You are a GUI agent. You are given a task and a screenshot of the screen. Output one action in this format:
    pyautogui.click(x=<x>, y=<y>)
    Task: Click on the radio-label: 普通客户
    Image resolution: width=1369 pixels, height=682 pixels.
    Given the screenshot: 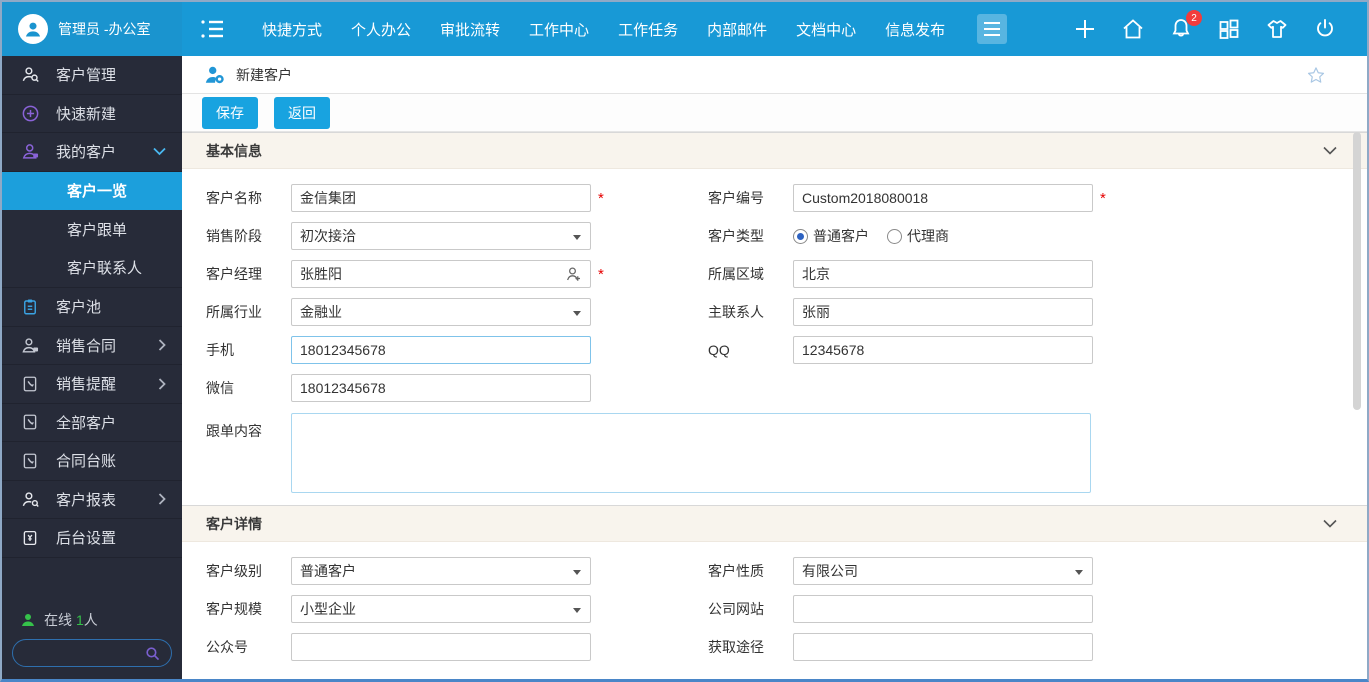 What is the action you would take?
    pyautogui.click(x=841, y=236)
    